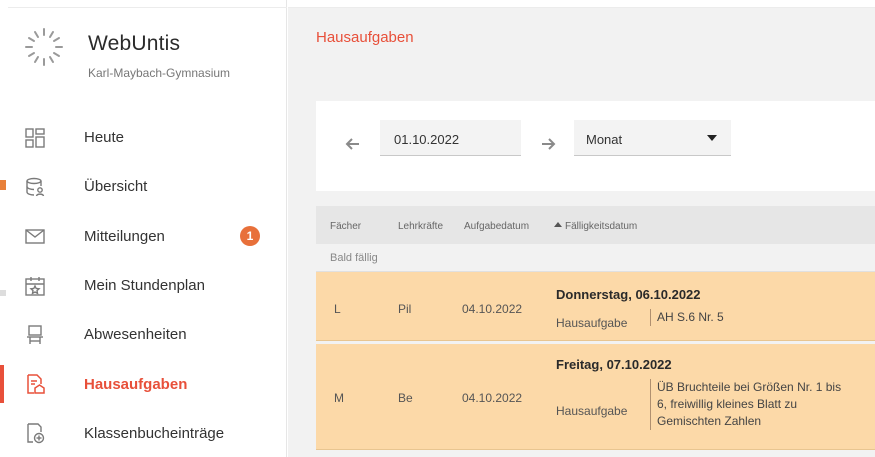 This screenshot has height=457, width=875. Describe the element at coordinates (136, 384) in the screenshot. I see `sidebar-item-label: Hausaufgaben` at that location.